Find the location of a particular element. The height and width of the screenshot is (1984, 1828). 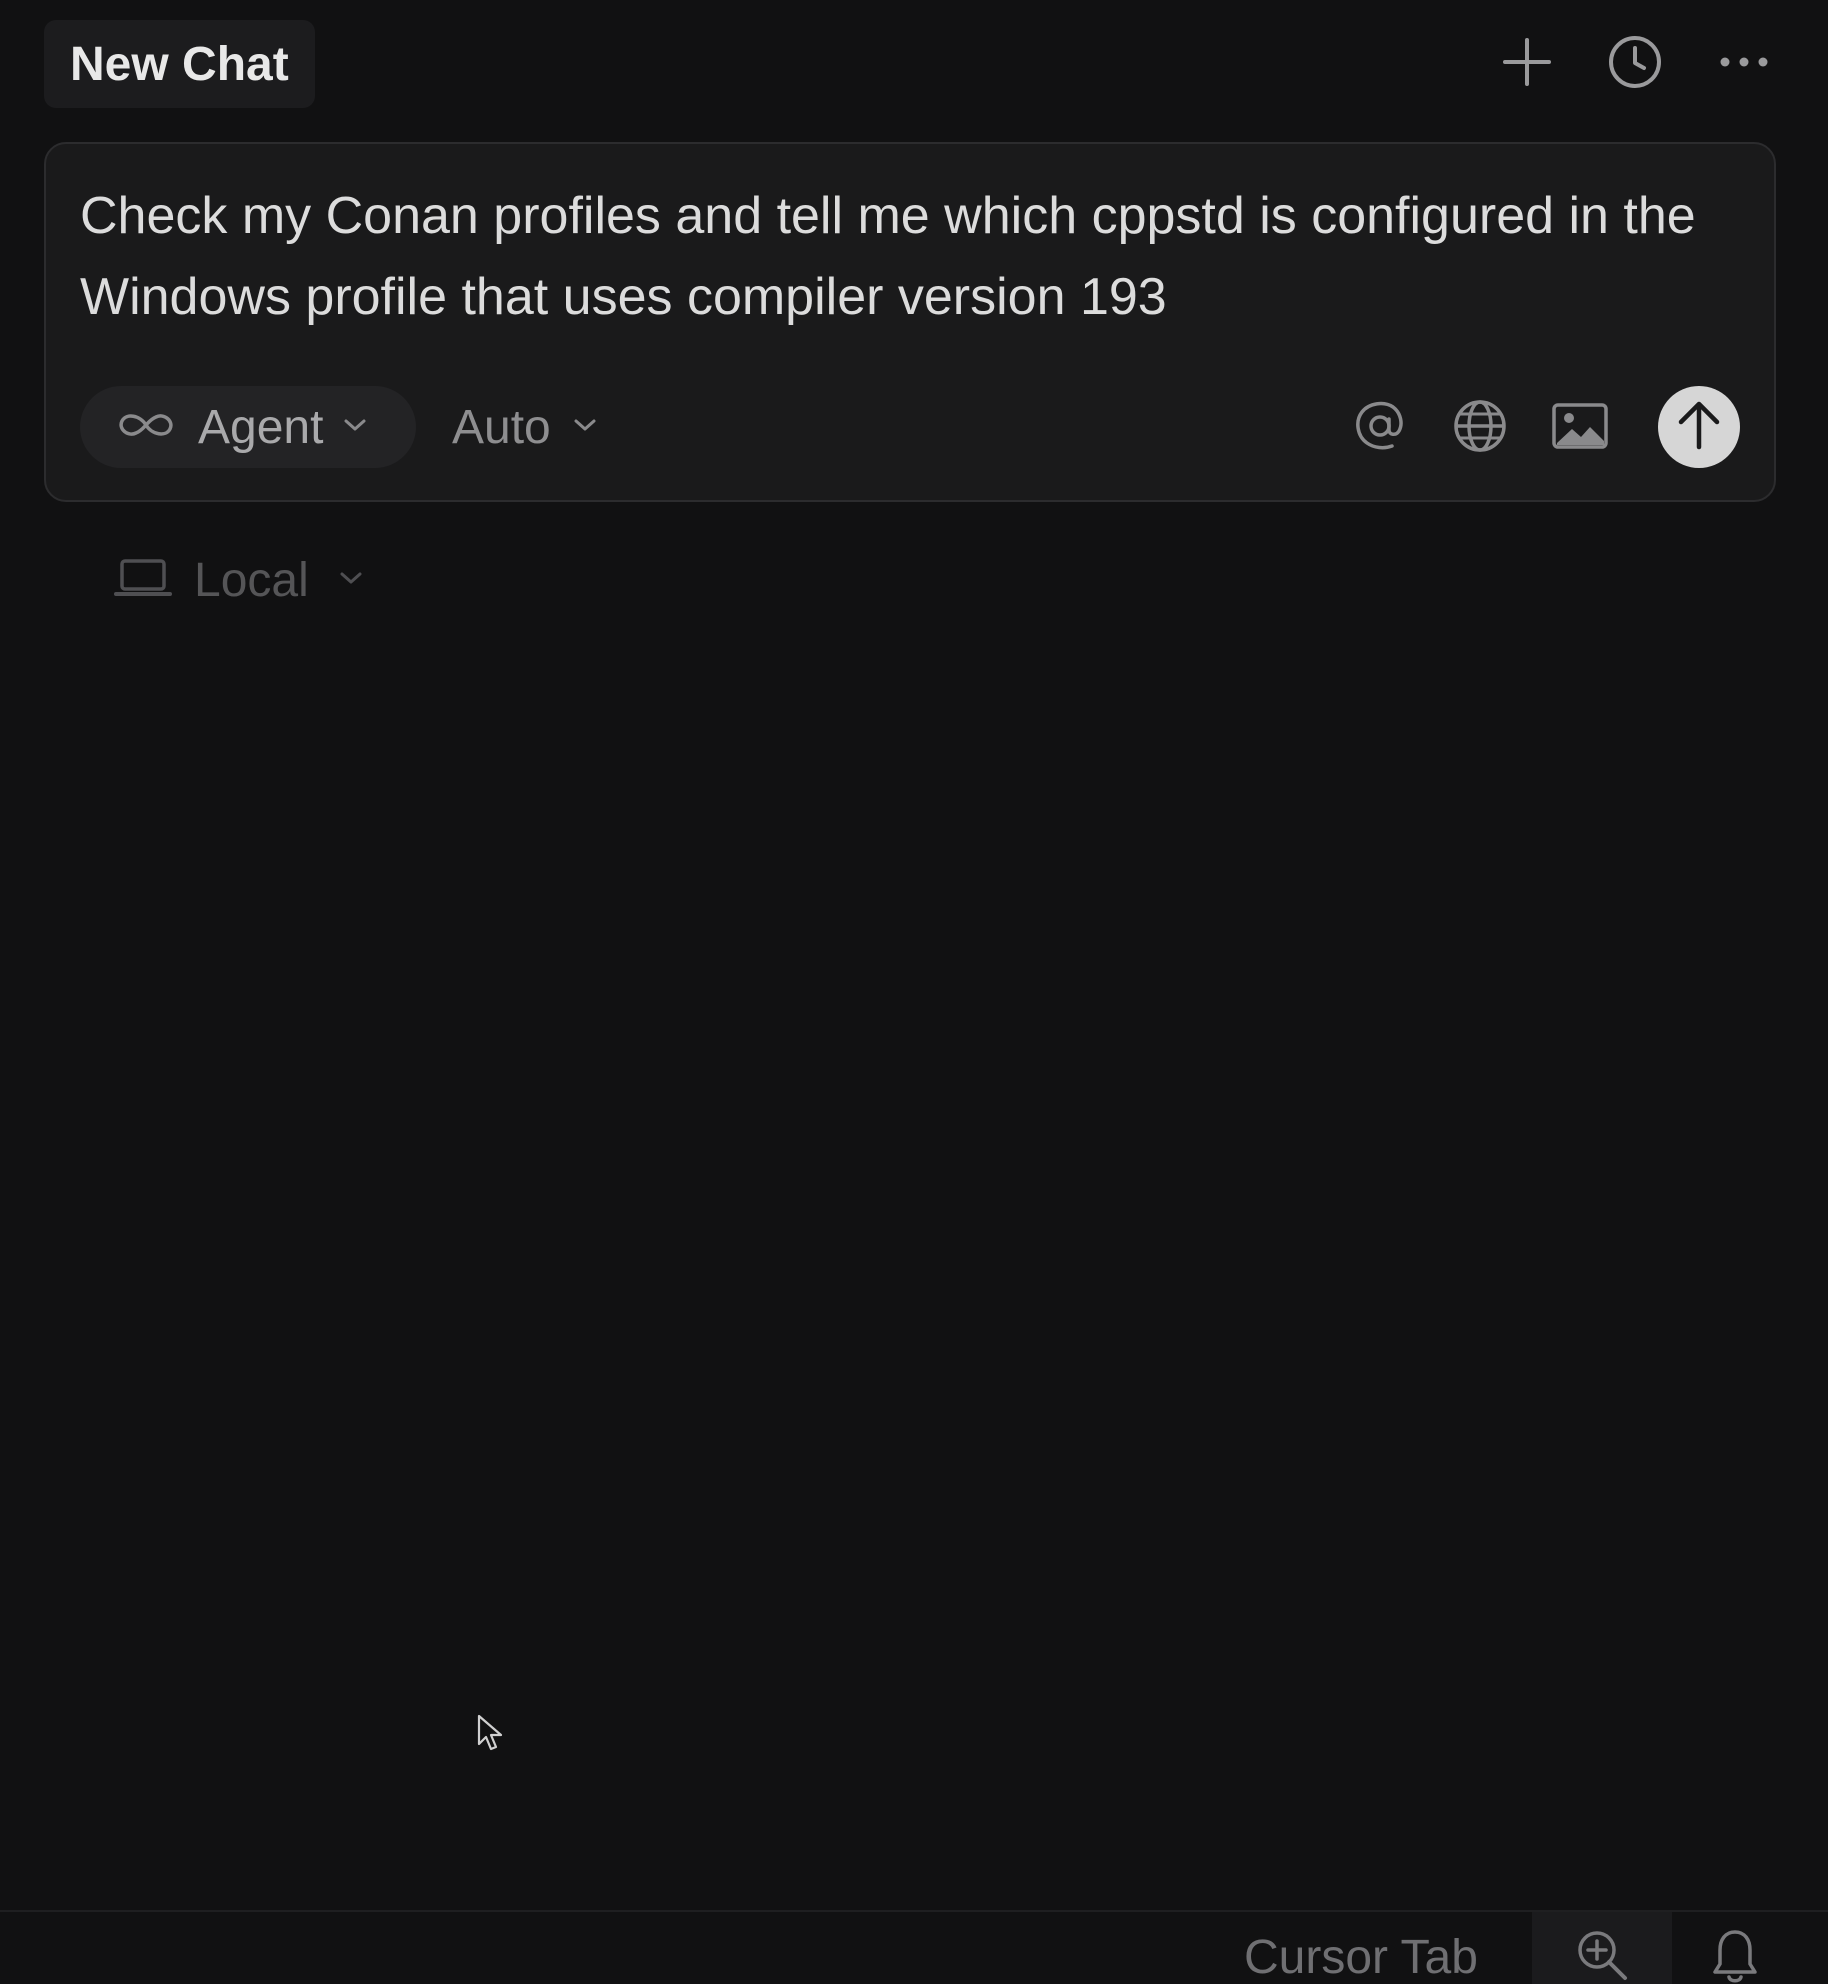

tab-title: New Chat is located at coordinates (179, 64).